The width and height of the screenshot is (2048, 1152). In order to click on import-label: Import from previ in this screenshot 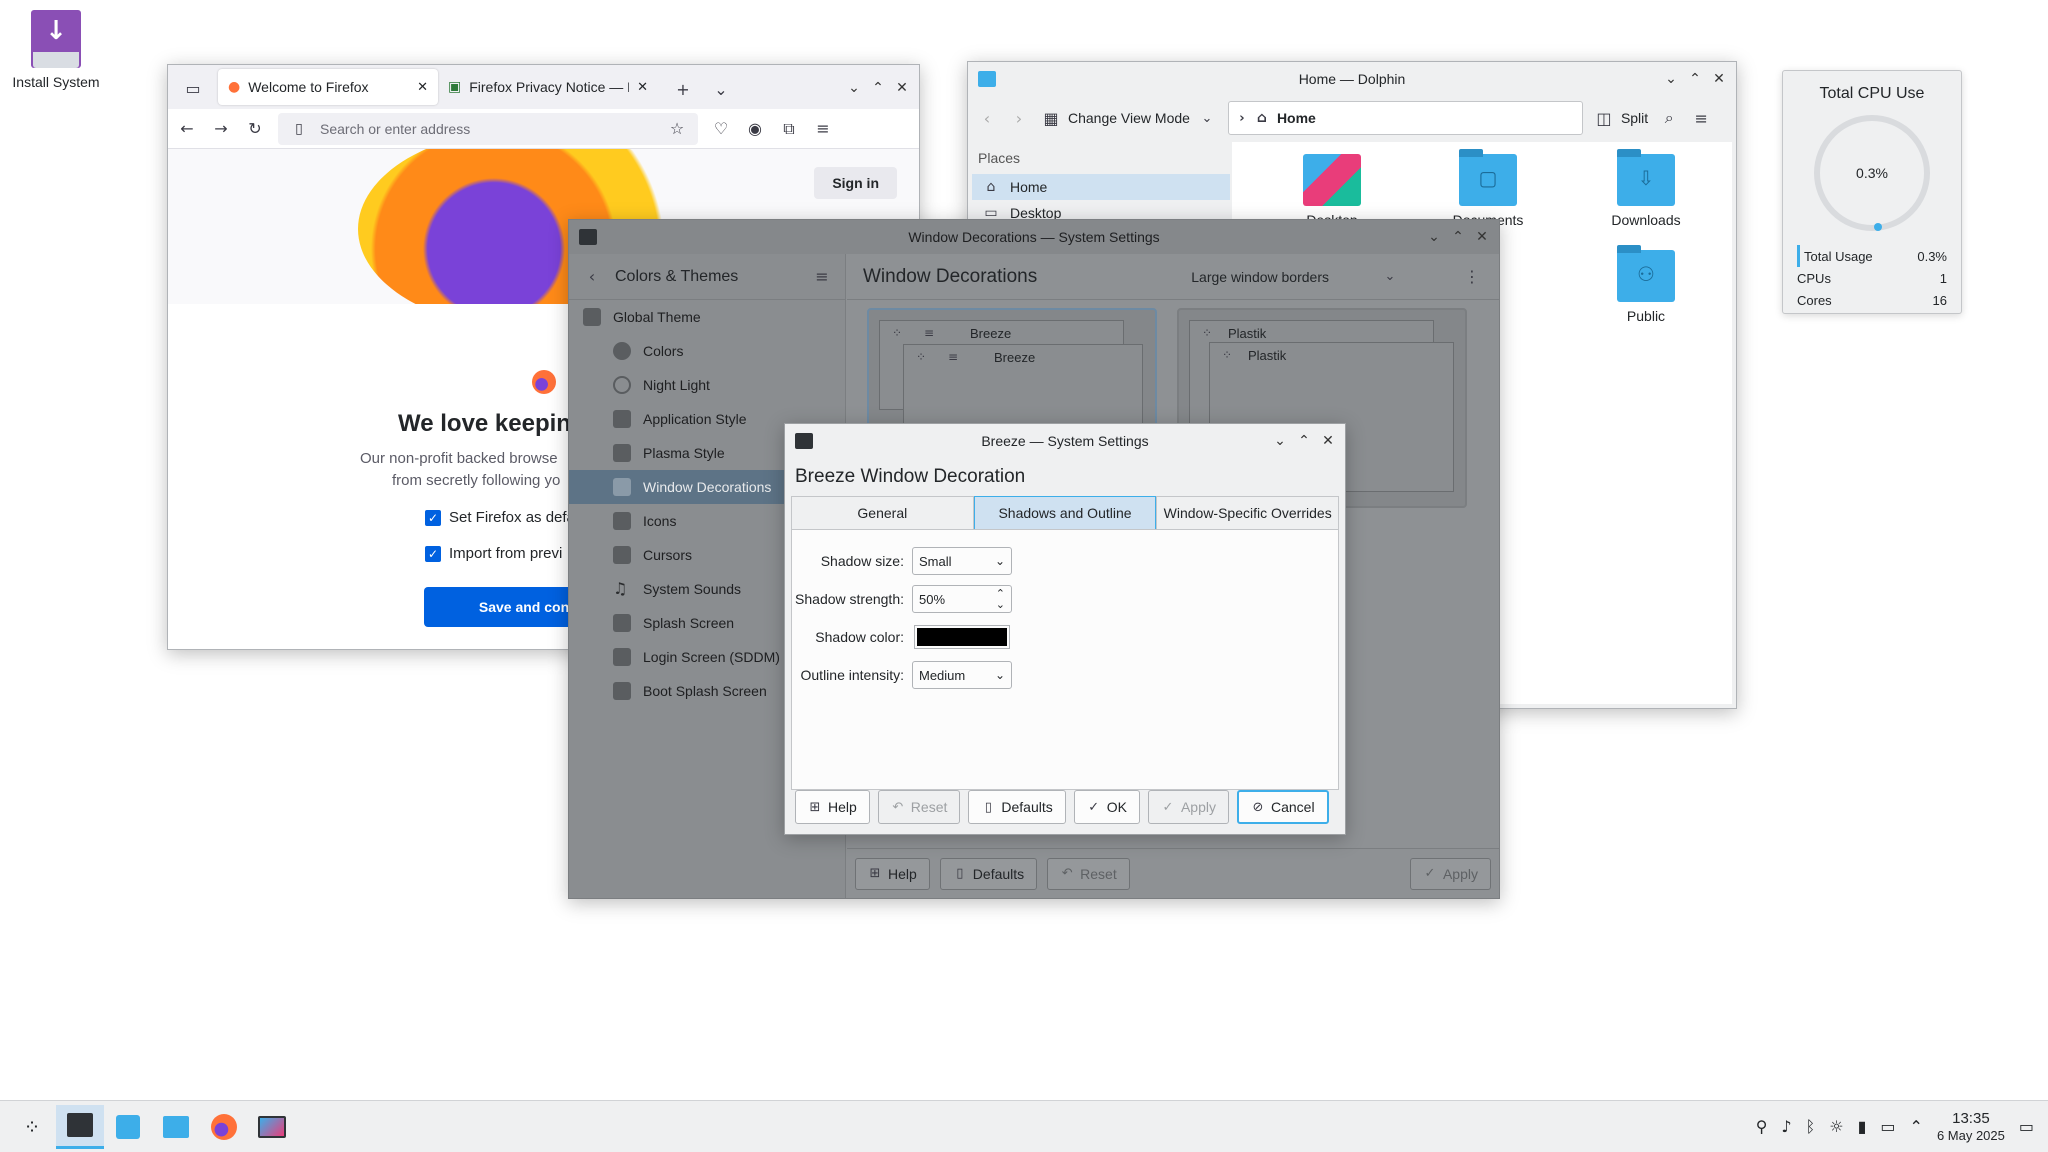, I will do `click(506, 553)`.